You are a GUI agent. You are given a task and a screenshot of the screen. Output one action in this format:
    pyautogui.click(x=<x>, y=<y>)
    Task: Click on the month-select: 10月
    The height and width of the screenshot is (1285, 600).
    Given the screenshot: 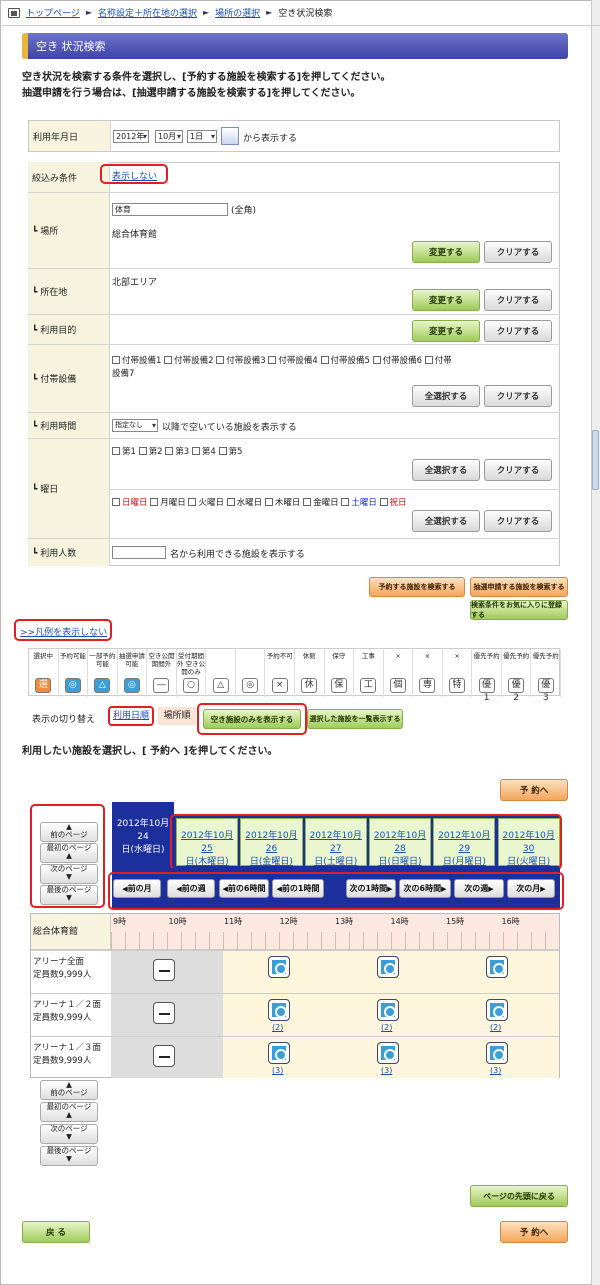 What is the action you would take?
    pyautogui.click(x=169, y=136)
    